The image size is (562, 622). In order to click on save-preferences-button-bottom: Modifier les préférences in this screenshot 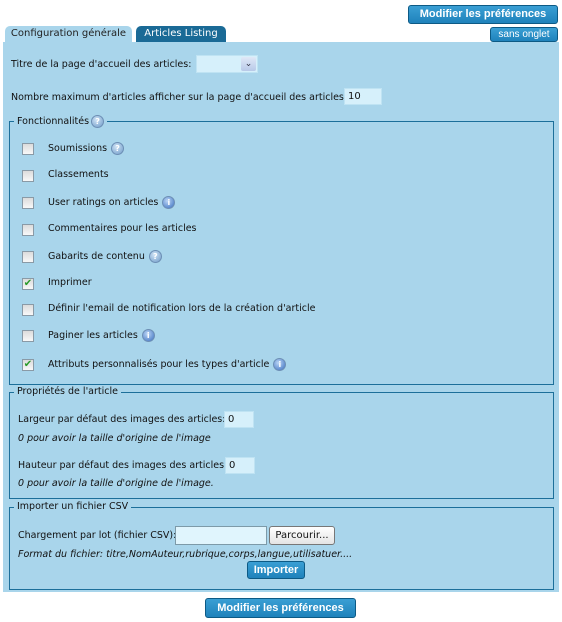, I will do `click(280, 608)`.